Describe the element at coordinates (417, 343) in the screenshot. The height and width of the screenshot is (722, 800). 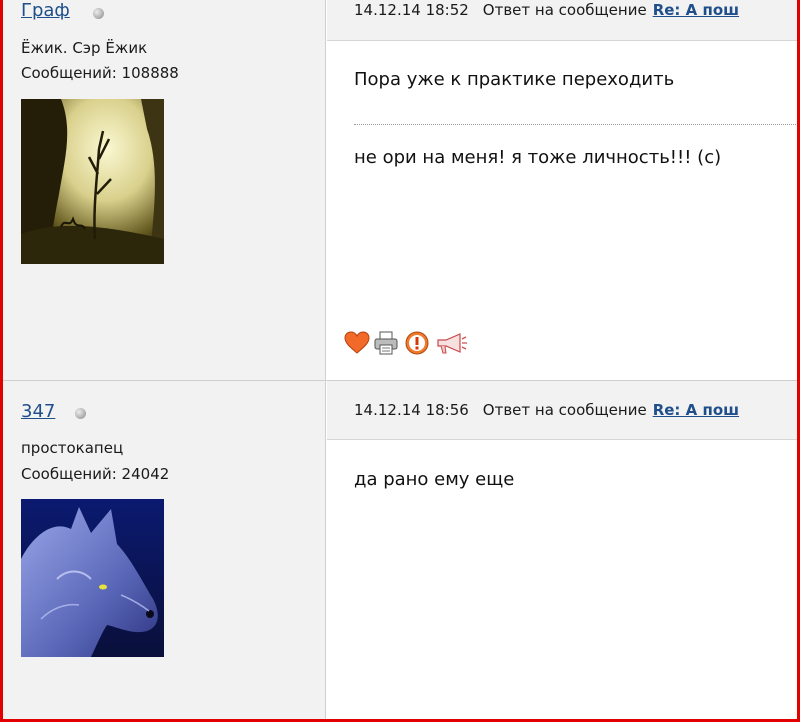
I see `warning-icon` at that location.